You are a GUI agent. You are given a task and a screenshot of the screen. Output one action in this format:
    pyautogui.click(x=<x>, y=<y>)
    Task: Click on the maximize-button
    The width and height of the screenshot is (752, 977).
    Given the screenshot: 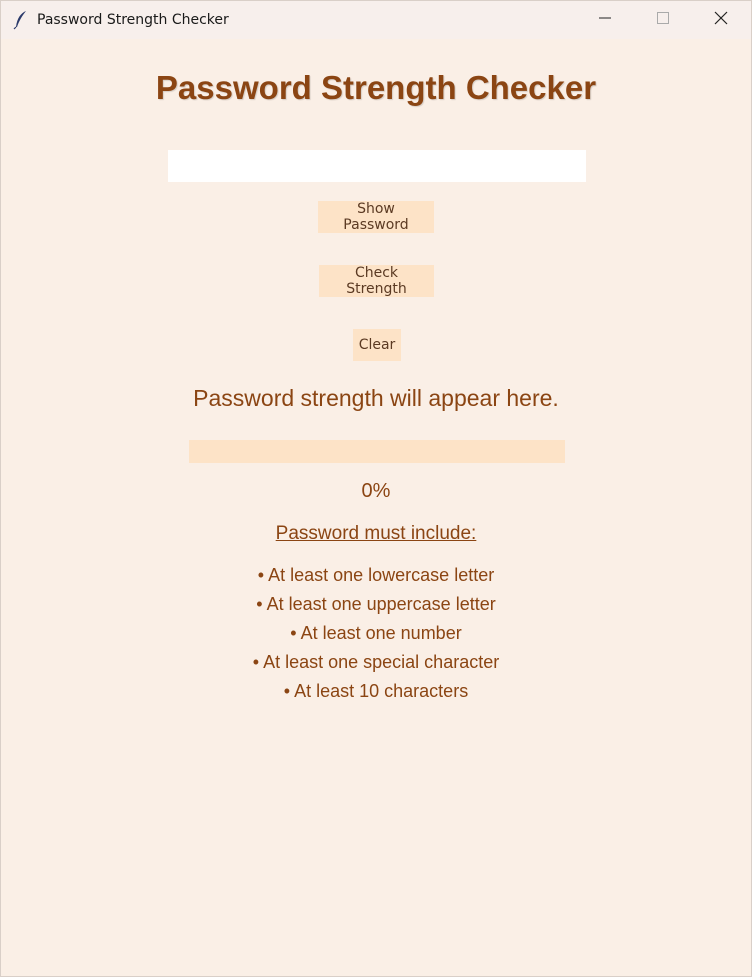 What is the action you would take?
    pyautogui.click(x=663, y=20)
    